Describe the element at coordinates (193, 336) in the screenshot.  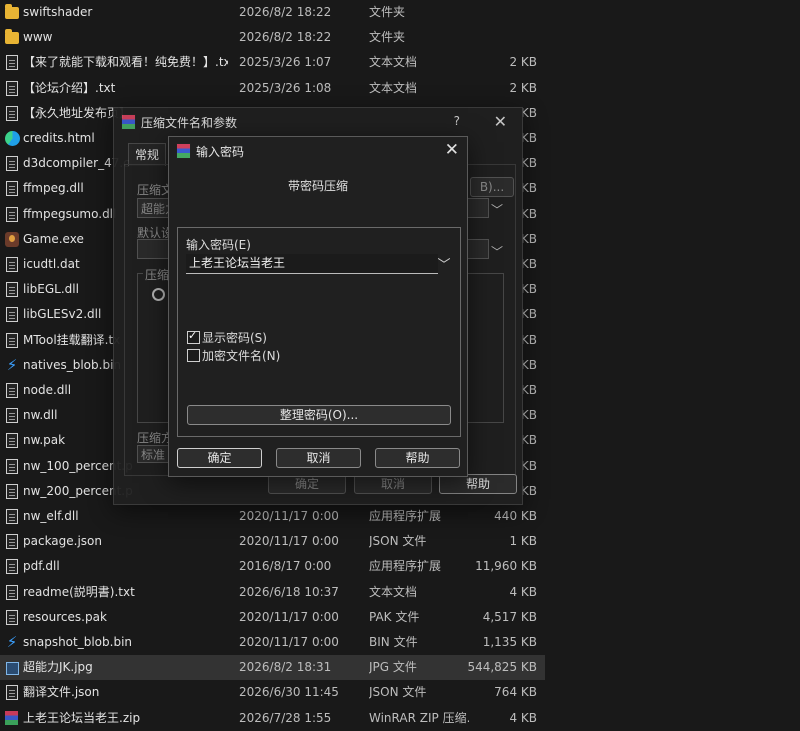
I see `show-password-checkbox` at that location.